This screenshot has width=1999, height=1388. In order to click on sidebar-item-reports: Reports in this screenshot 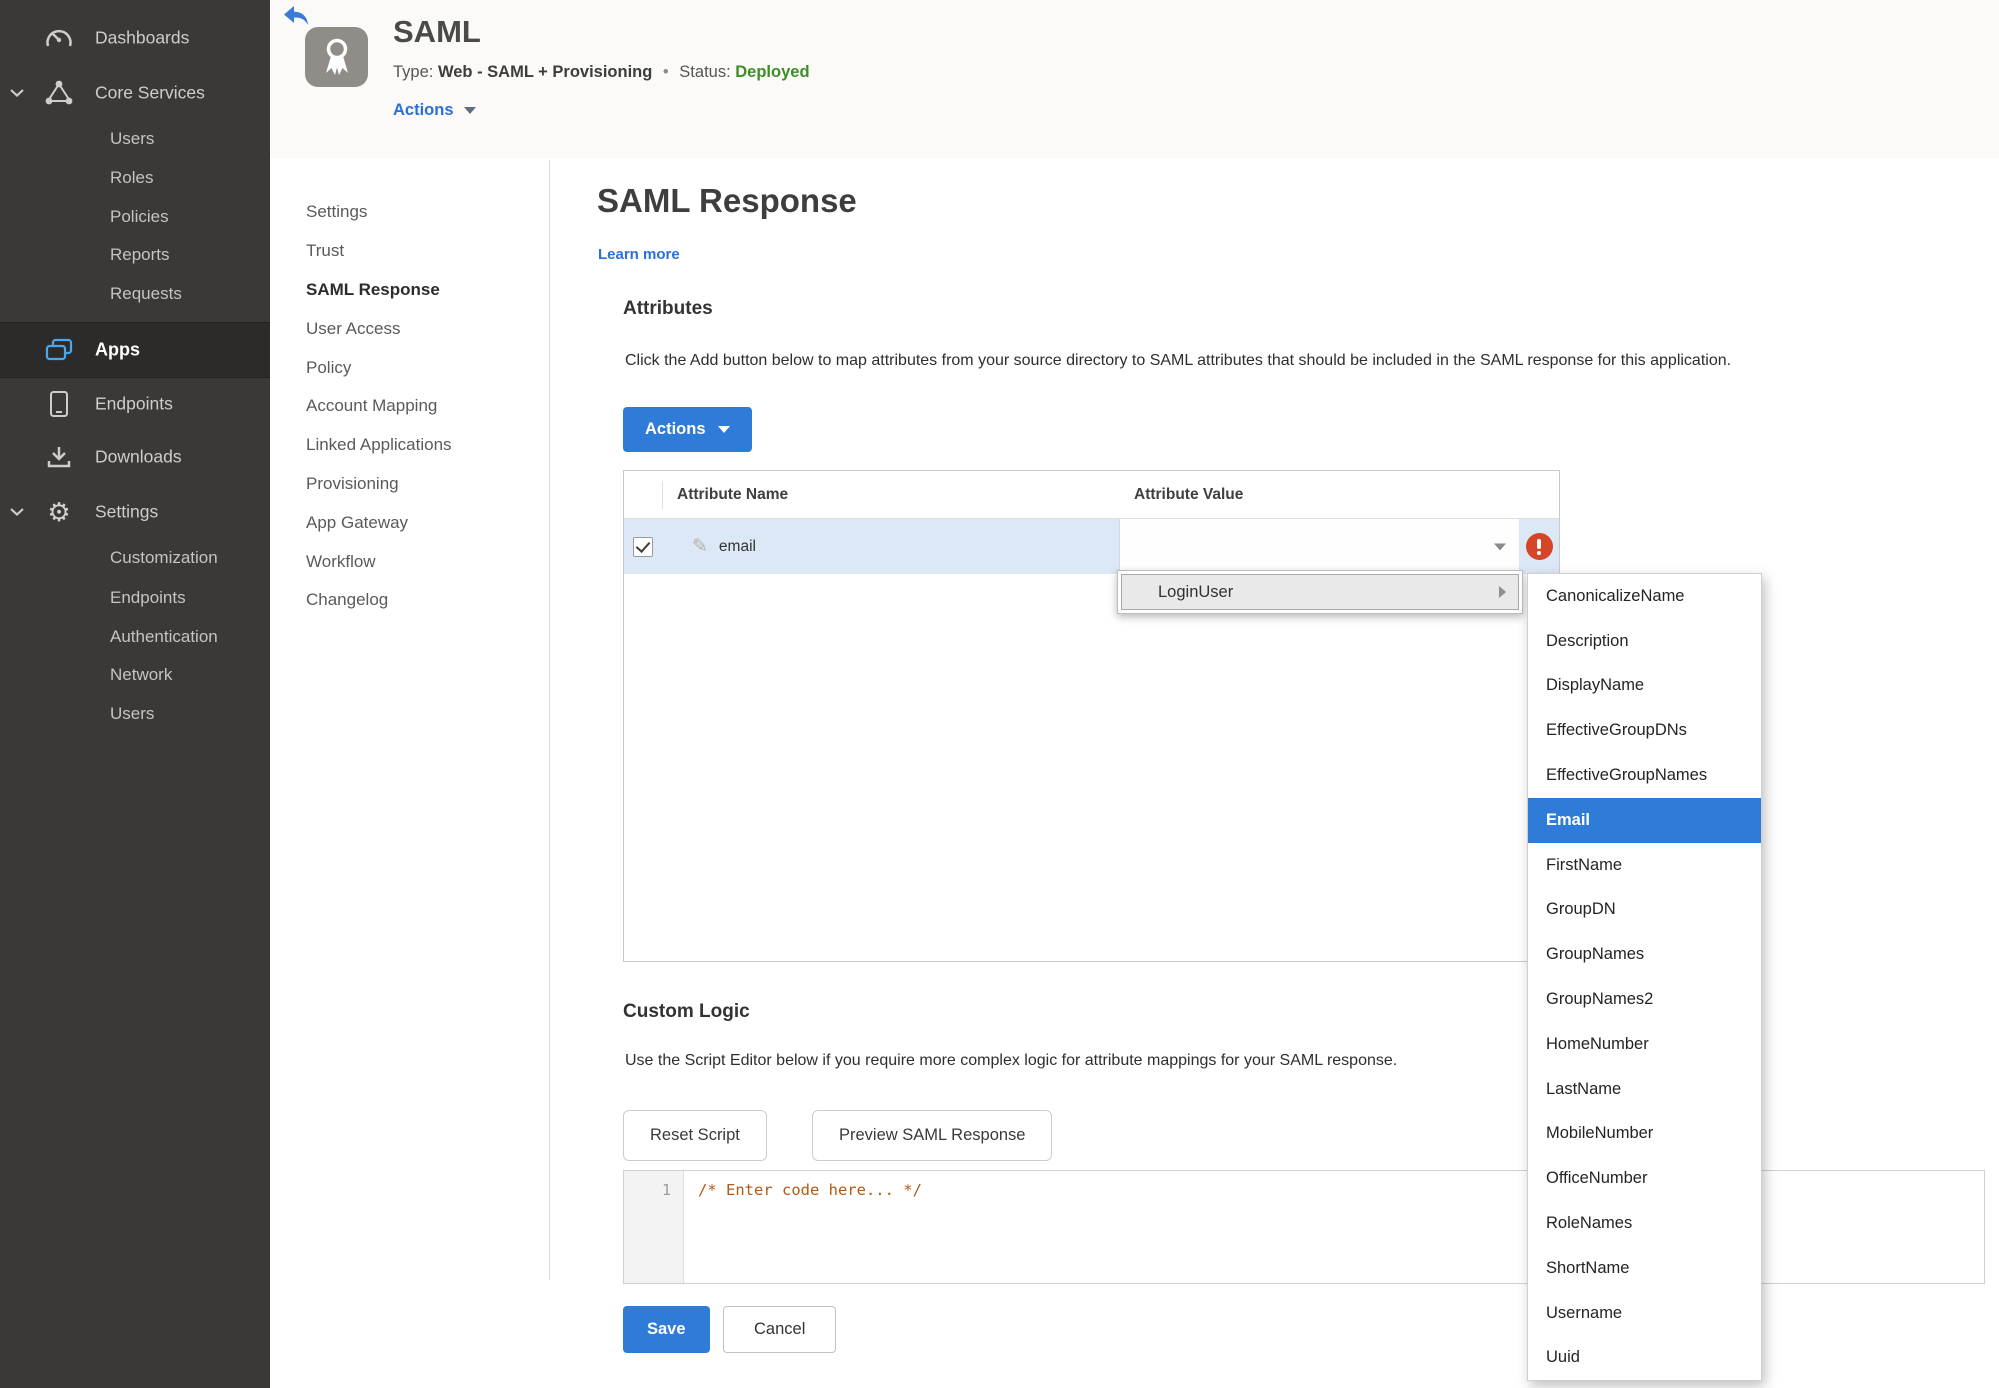, I will do `click(185, 255)`.